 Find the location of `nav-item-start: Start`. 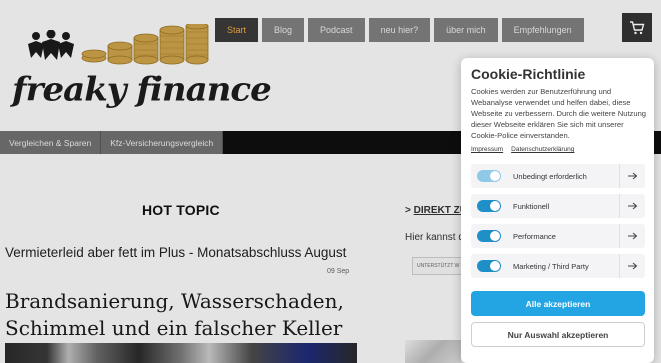

nav-item-start: Start is located at coordinates (237, 30).